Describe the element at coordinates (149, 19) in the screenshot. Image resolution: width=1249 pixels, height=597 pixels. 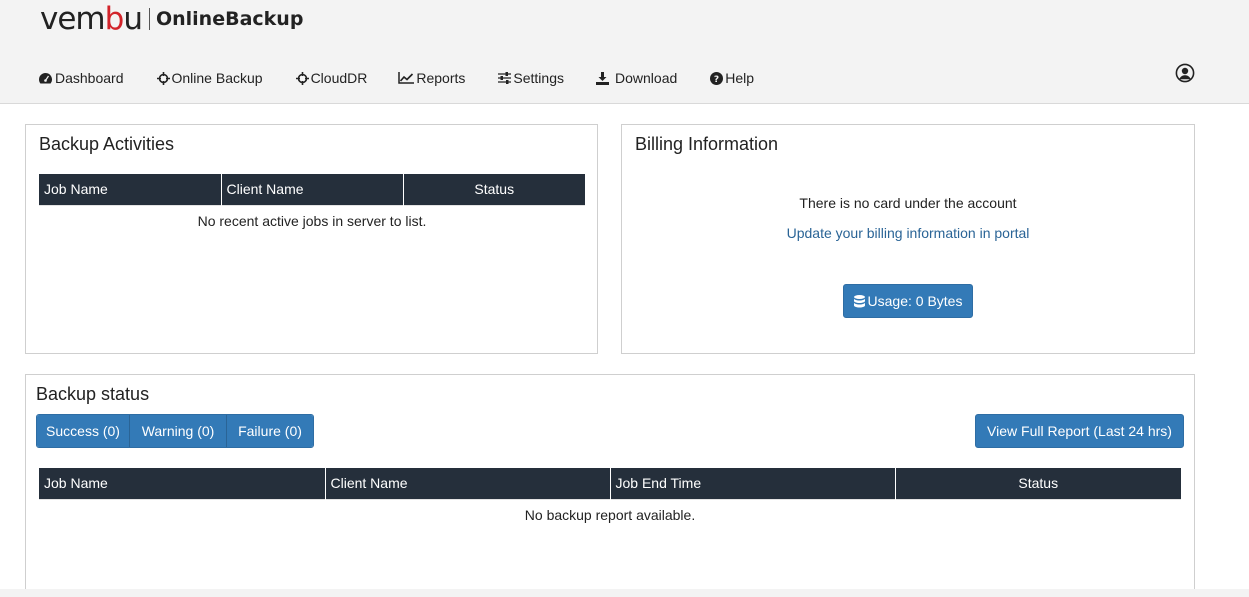
I see `logo-divider` at that location.